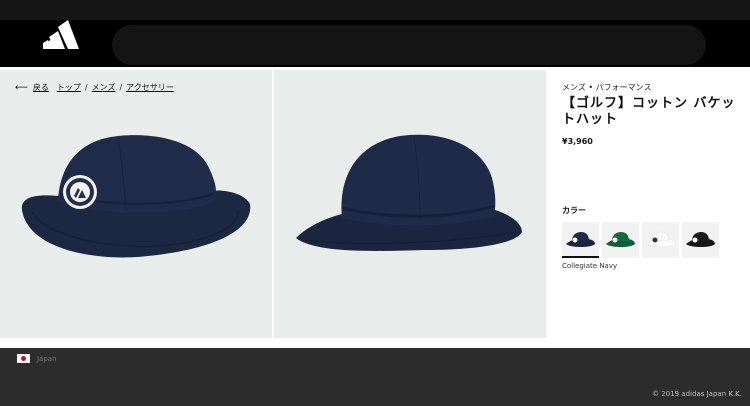 The width and height of the screenshot is (750, 406). Describe the element at coordinates (590, 266) in the screenshot. I see `selected-color-name: Collegiate Navy` at that location.